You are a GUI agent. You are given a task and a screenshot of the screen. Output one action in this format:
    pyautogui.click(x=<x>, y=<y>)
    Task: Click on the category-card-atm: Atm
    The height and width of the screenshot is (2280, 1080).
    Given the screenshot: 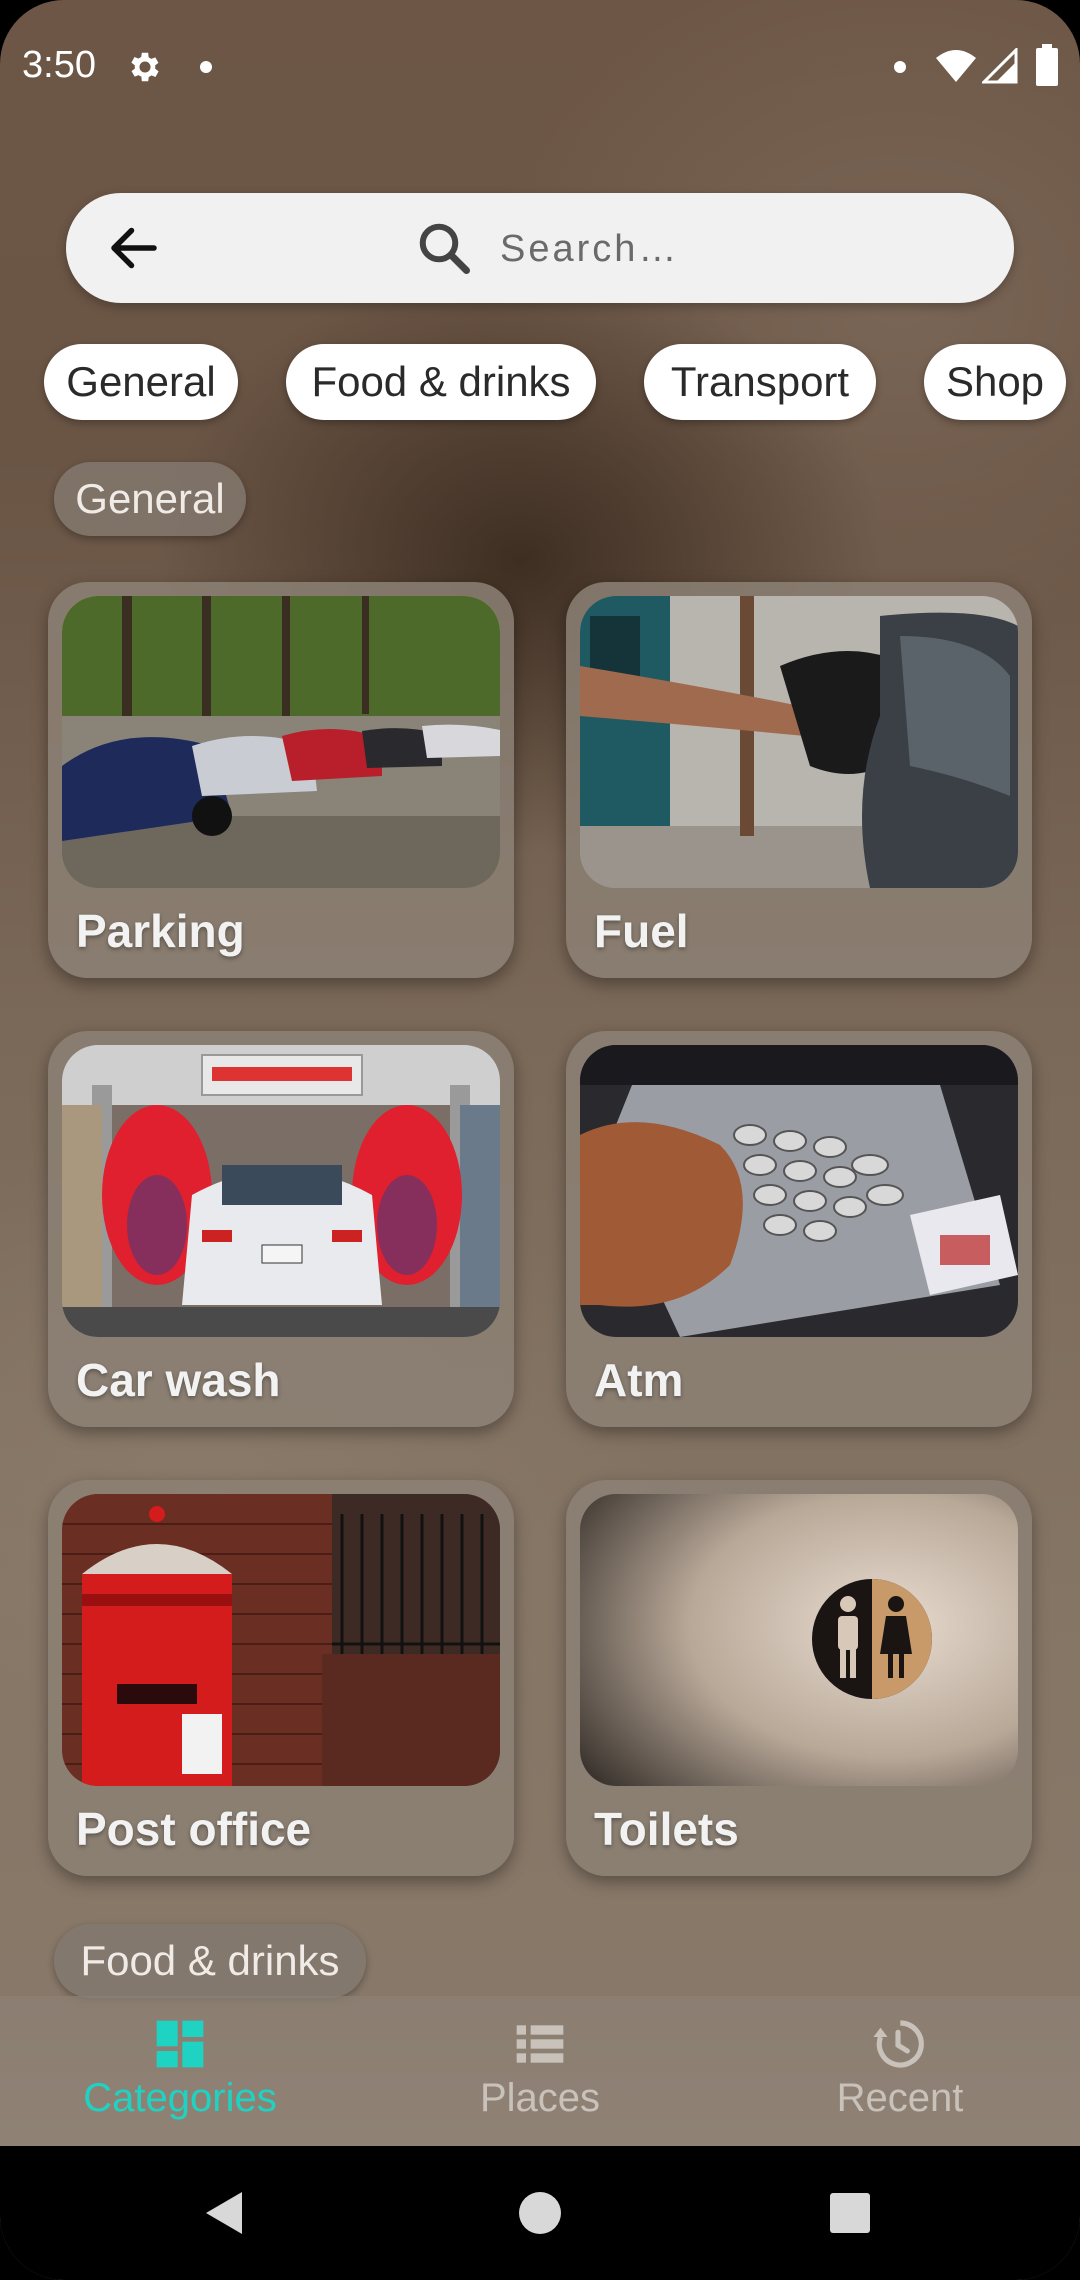 What is the action you would take?
    pyautogui.click(x=799, y=1229)
    